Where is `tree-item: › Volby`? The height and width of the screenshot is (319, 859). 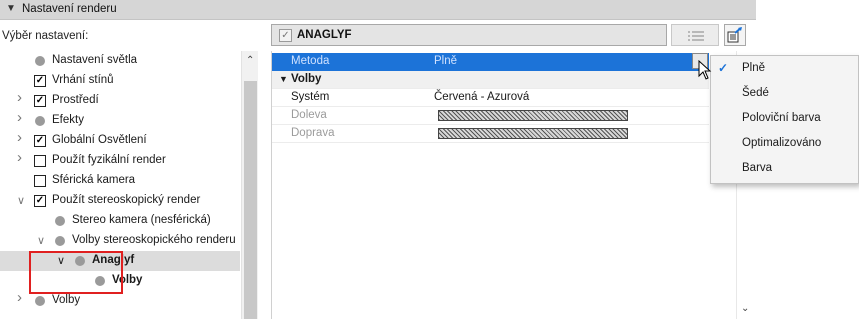
tree-item: › Volby is located at coordinates (120, 300).